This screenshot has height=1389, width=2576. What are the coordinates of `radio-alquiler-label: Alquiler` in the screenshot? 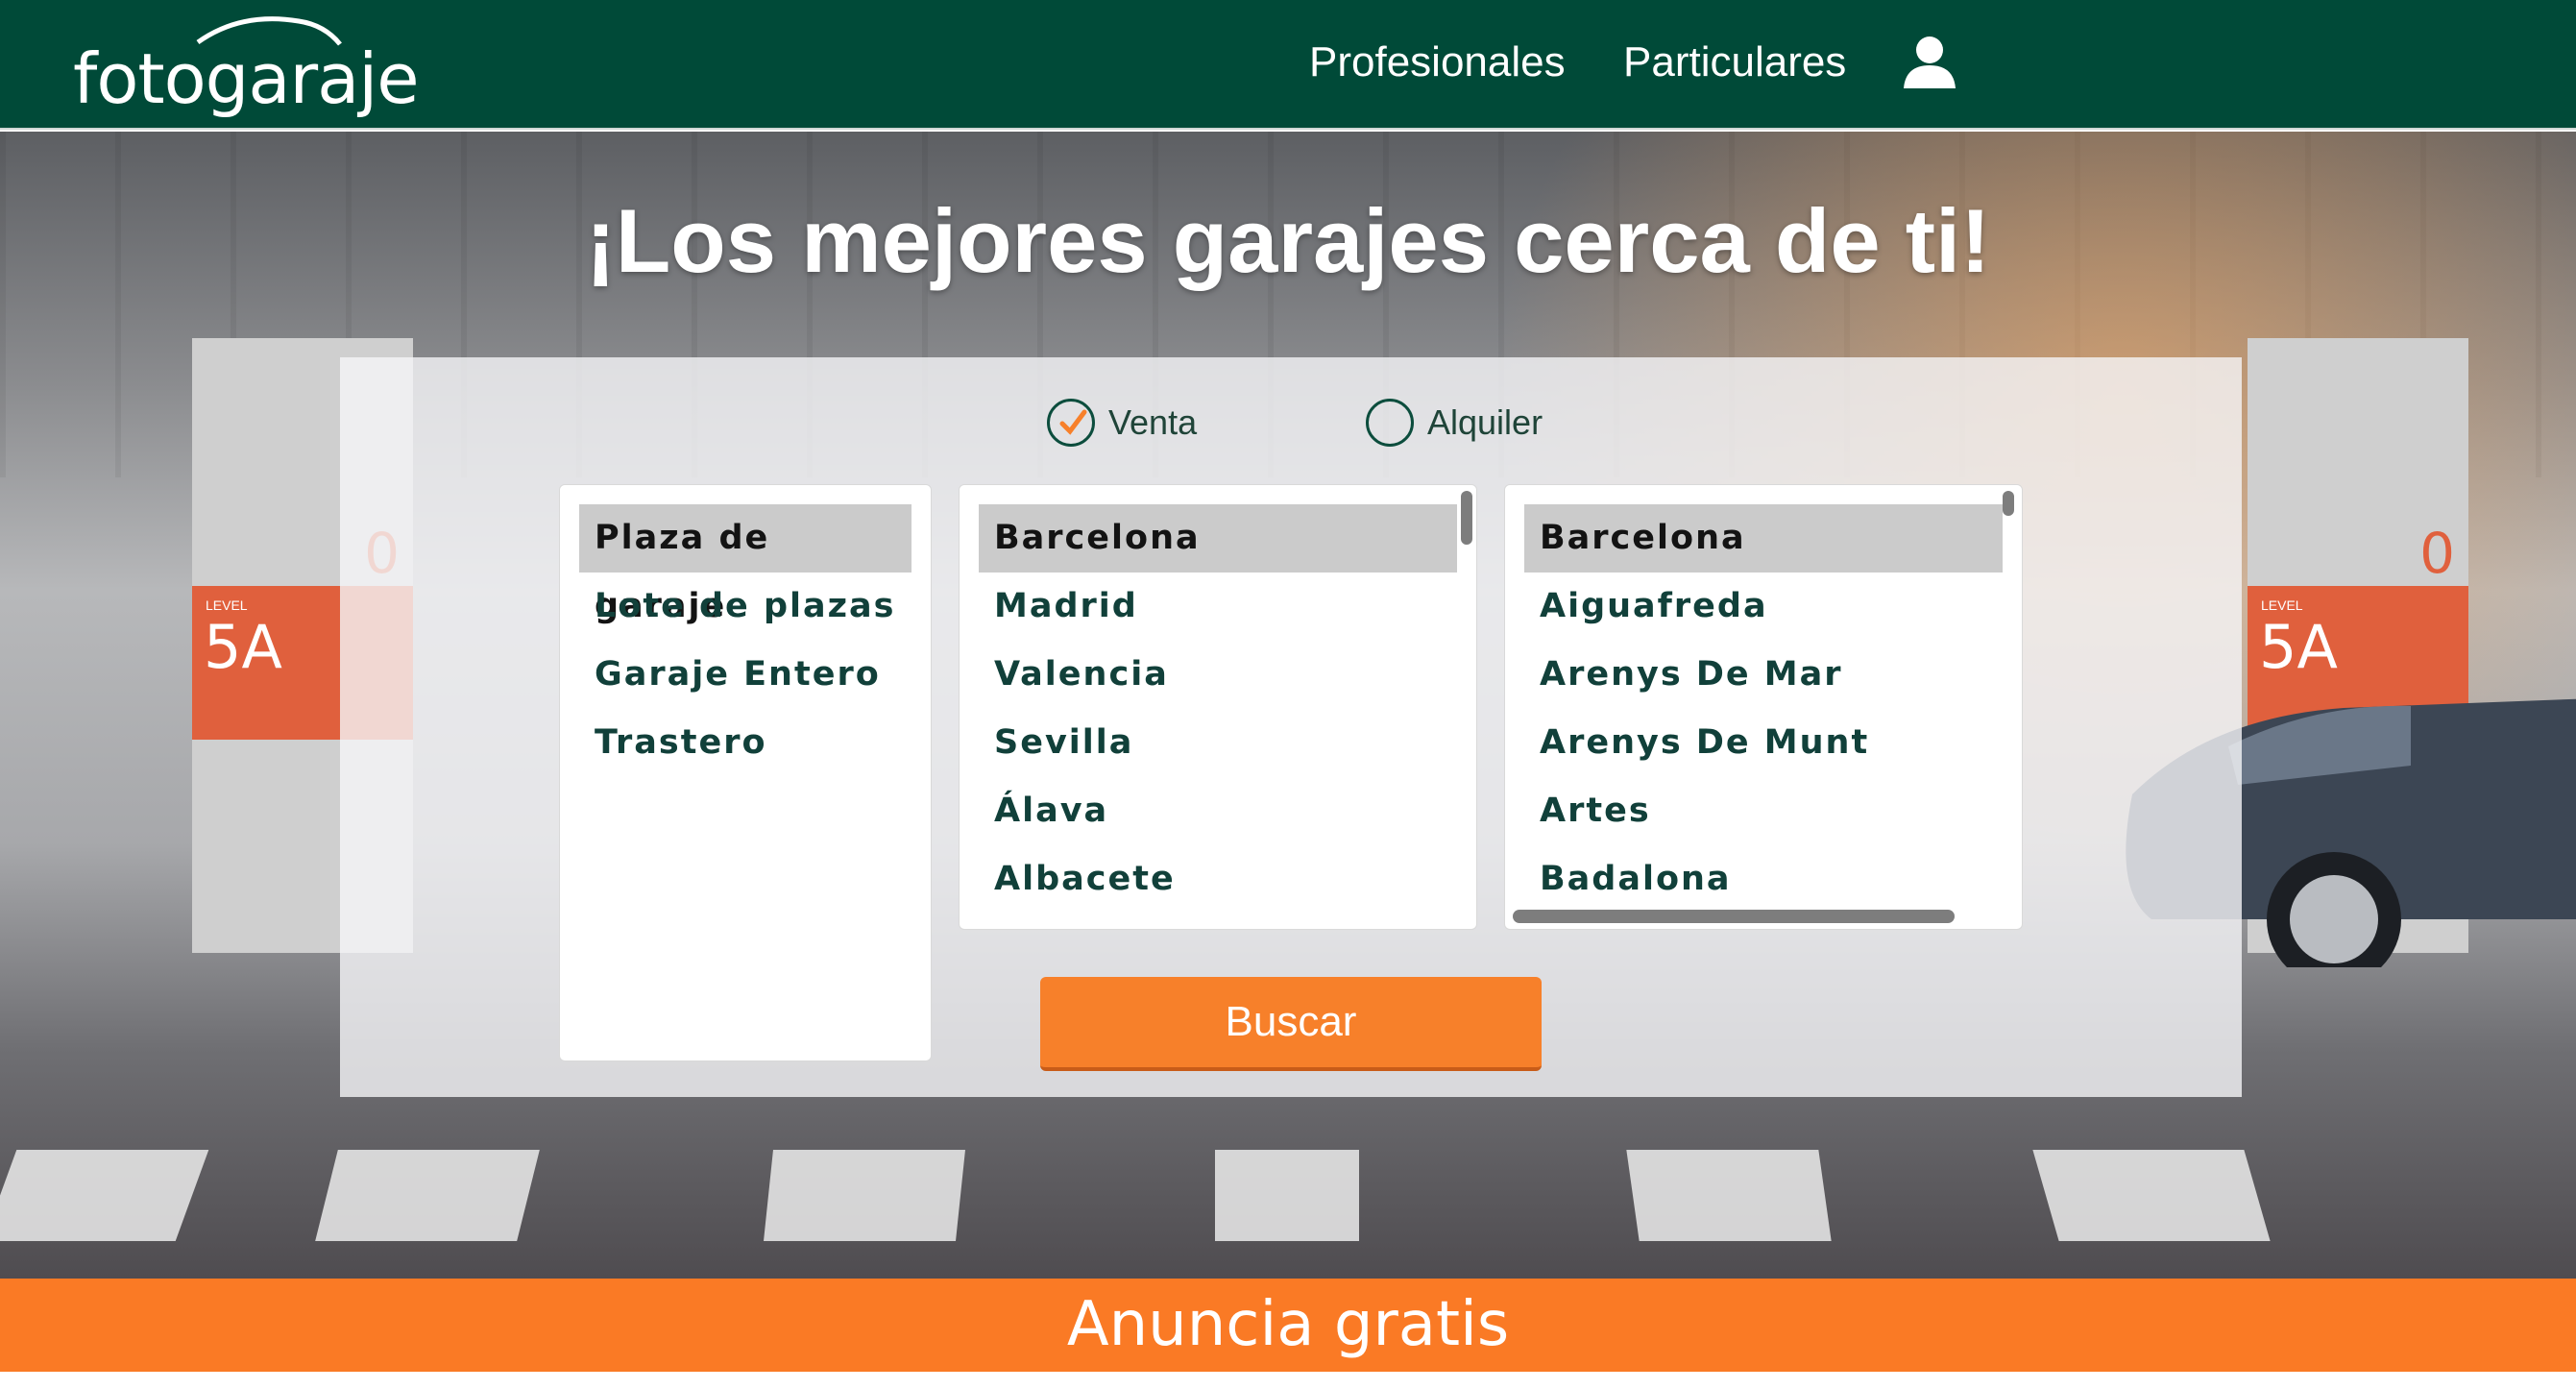 It's located at (1485, 422).